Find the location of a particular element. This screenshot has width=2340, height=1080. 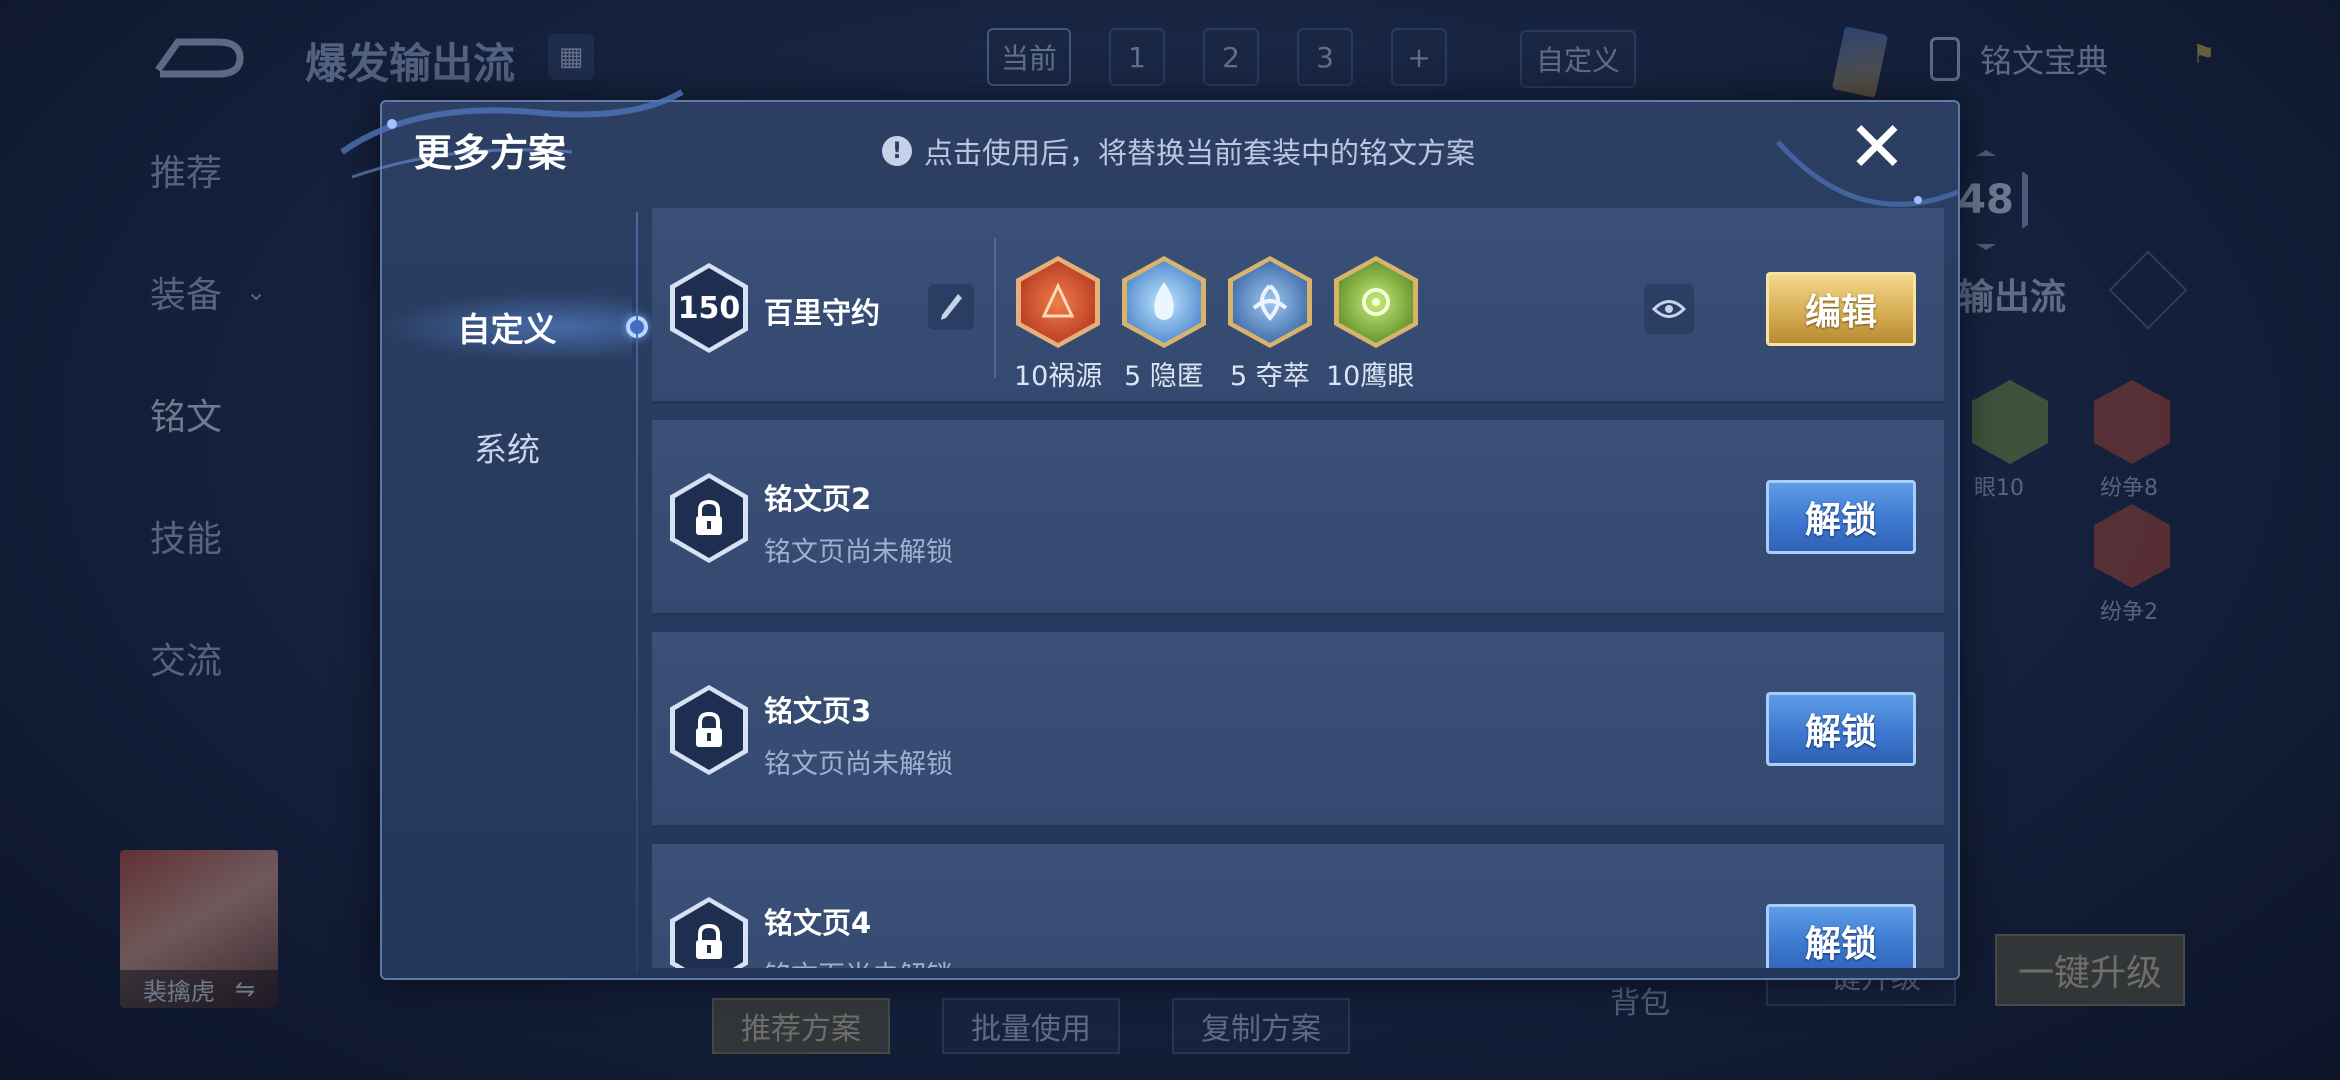

menu-icon is located at coordinates (2148, 290).